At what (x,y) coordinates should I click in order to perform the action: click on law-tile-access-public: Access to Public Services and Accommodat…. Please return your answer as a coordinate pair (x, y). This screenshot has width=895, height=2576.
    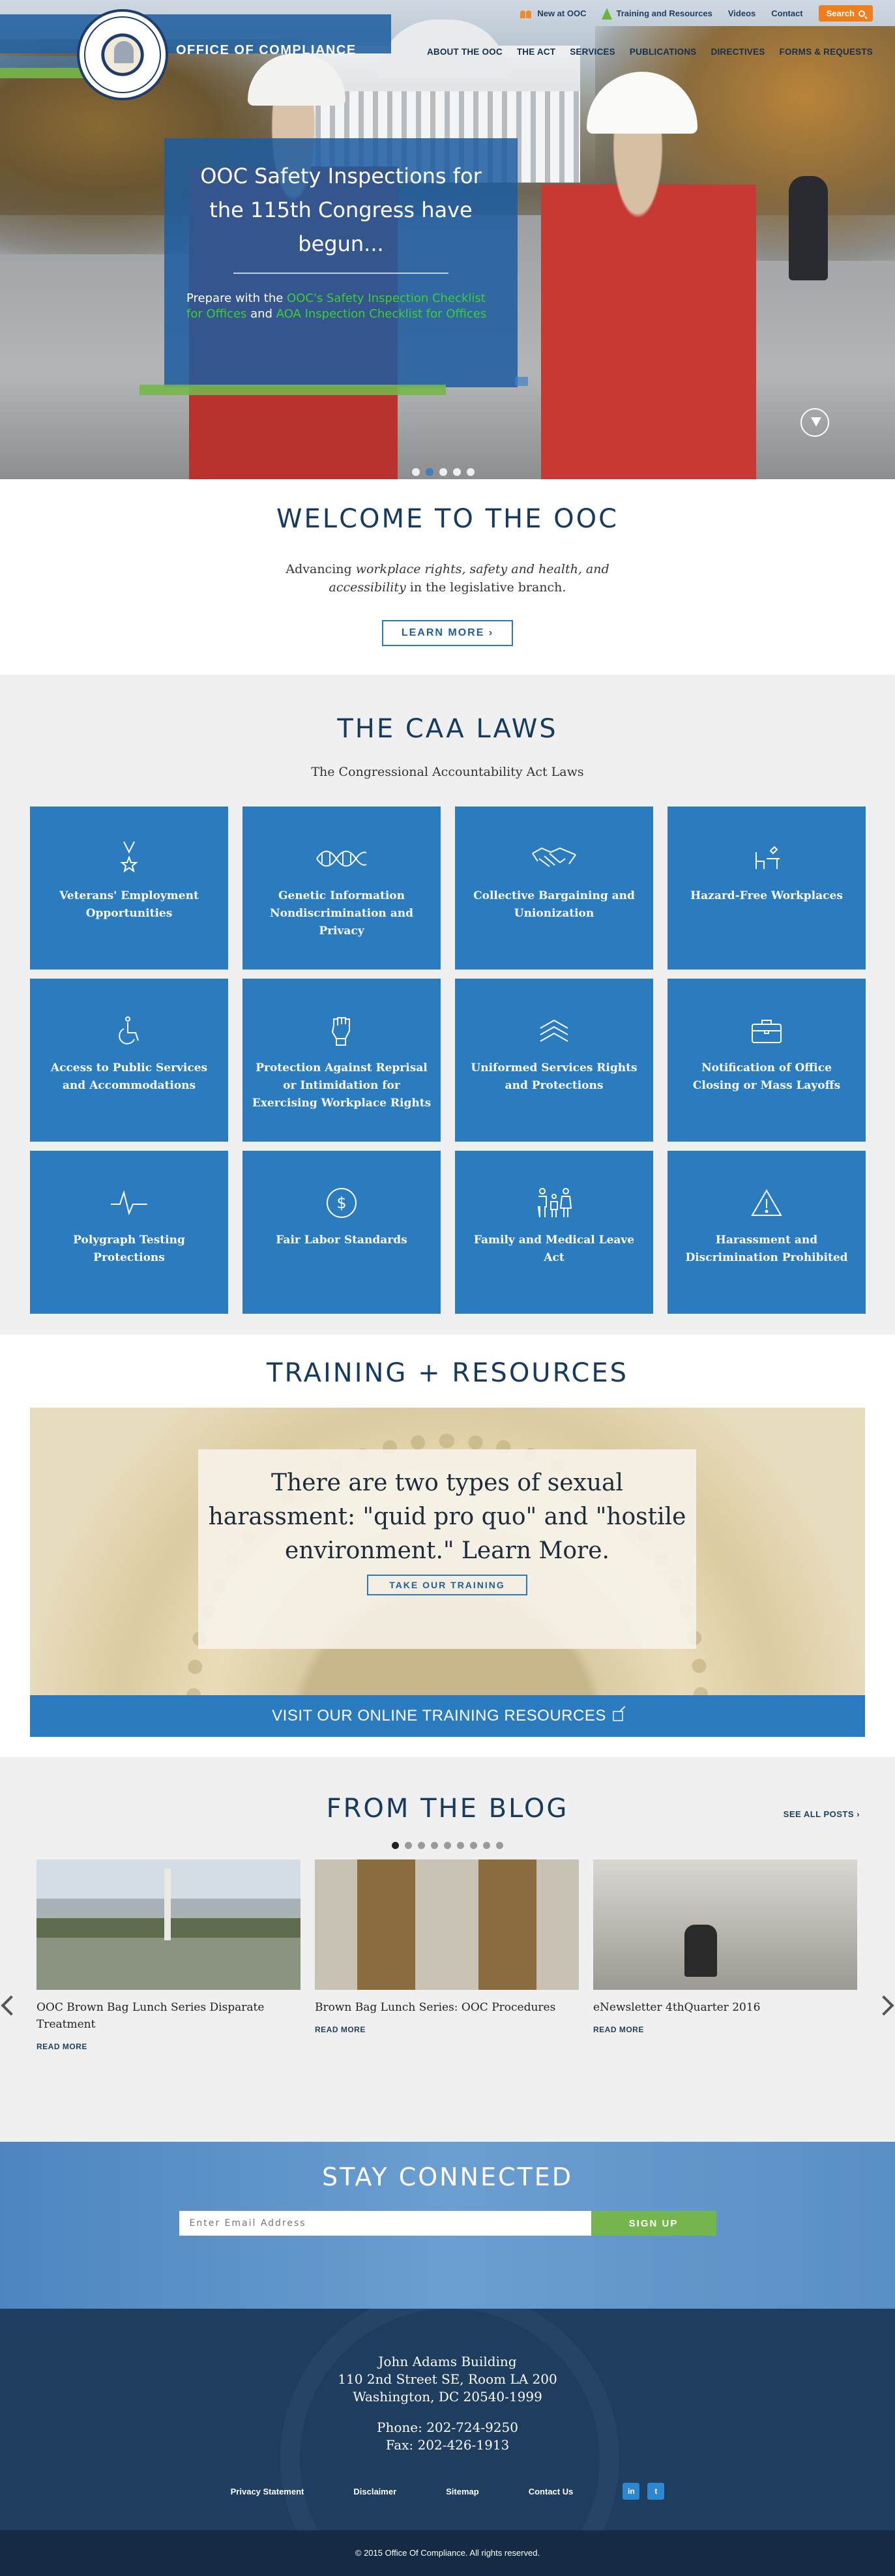
    Looking at the image, I should click on (129, 1060).